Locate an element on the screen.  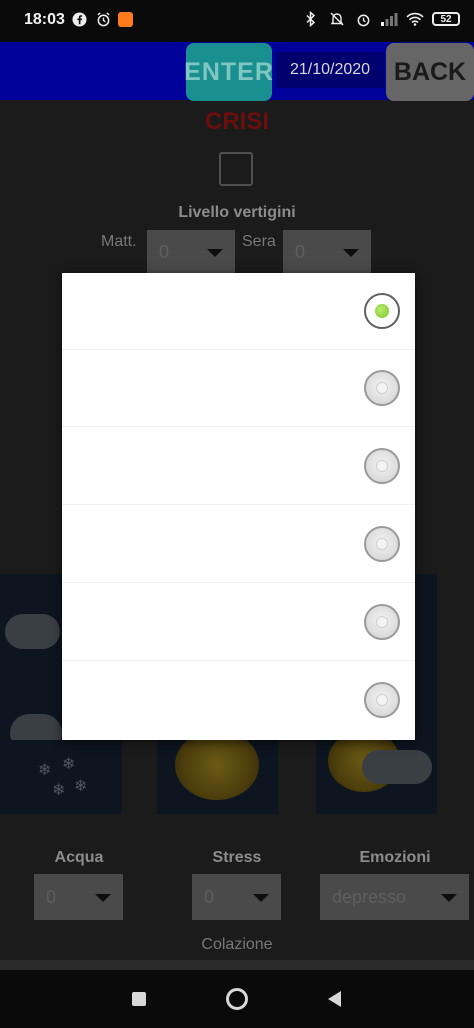
recents-icon is located at coordinates (139, 999).